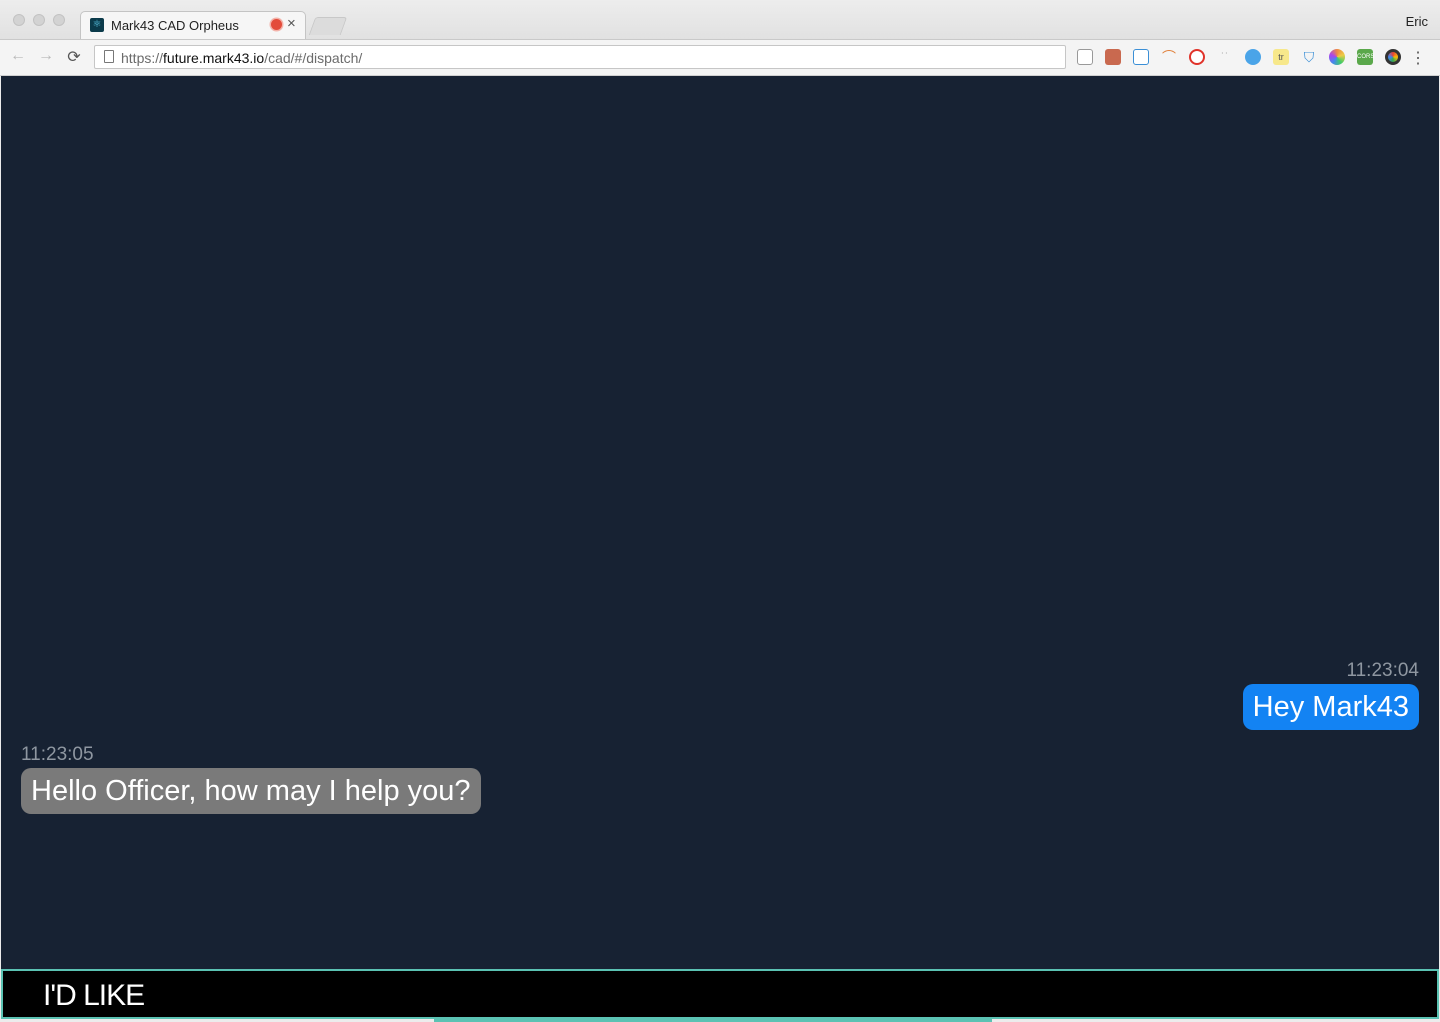 The width and height of the screenshot is (1440, 1022). I want to click on cors-icon: CORS, so click(1365, 57).